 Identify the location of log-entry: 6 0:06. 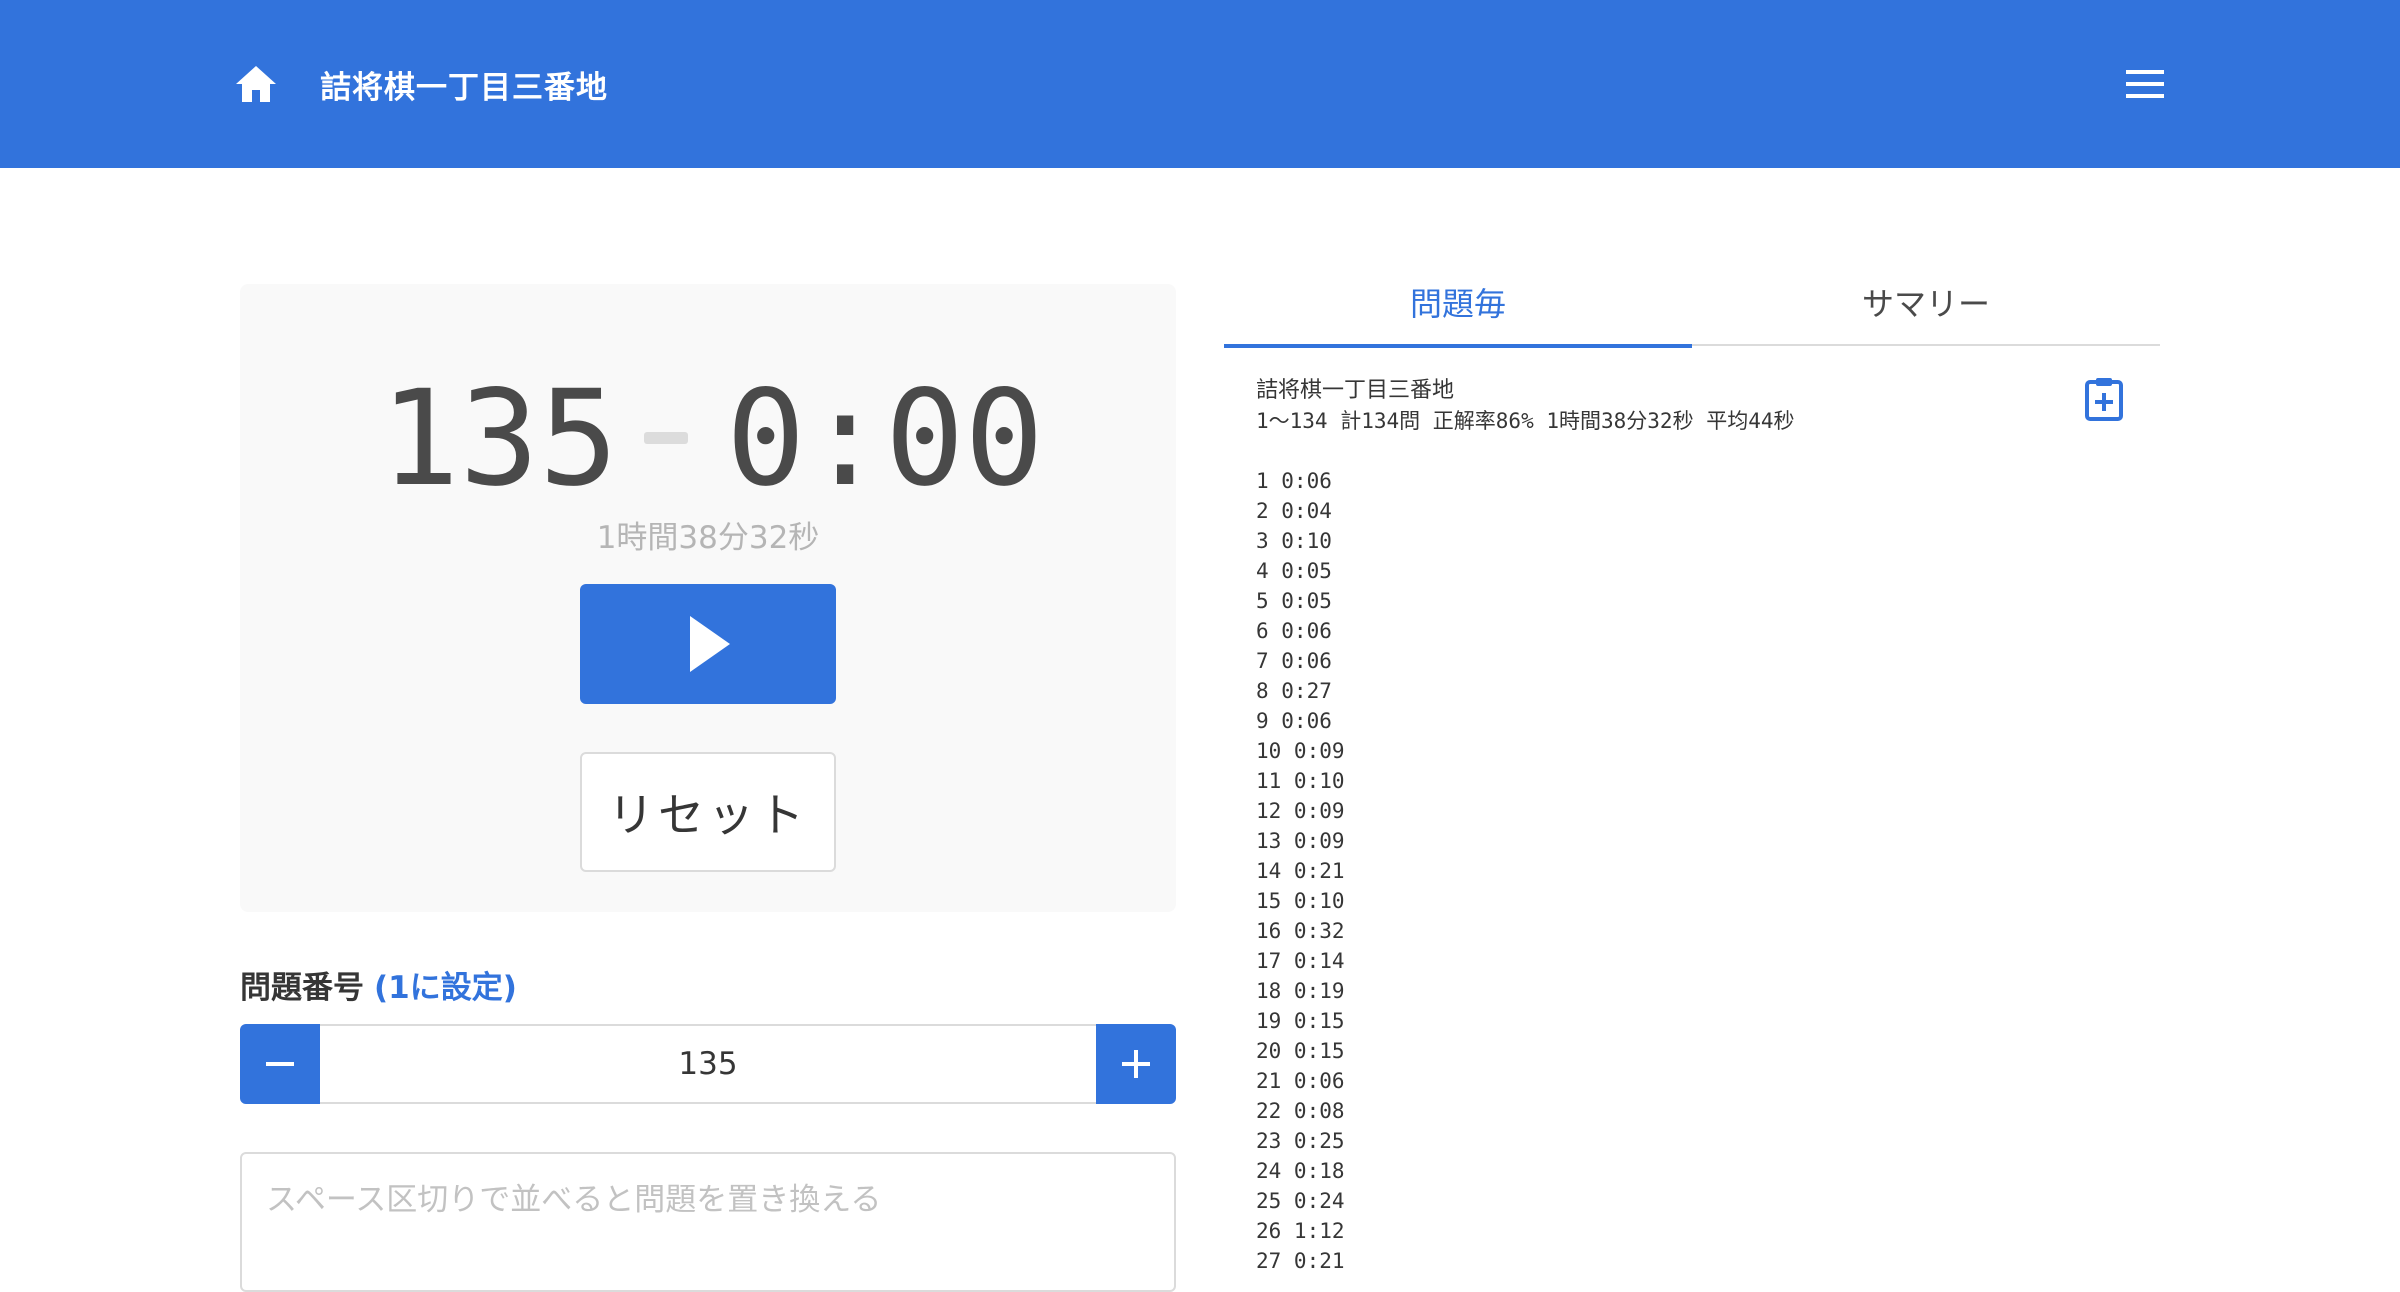
(1294, 631).